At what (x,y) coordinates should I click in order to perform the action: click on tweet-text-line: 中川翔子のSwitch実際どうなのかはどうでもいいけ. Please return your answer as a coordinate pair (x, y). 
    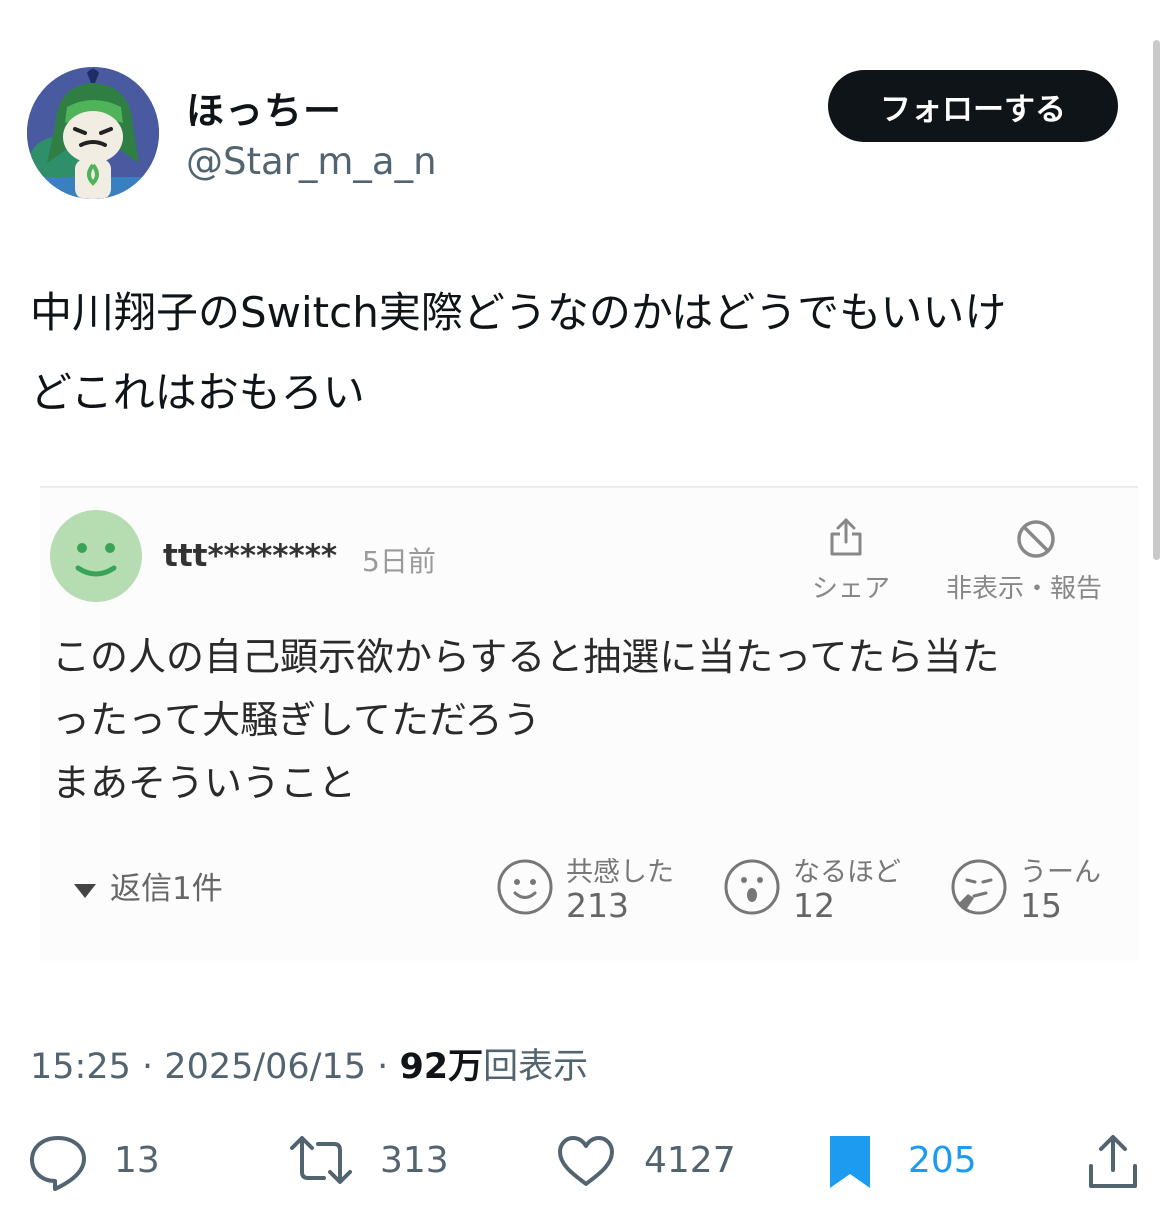
    Looking at the image, I should click on (518, 312).